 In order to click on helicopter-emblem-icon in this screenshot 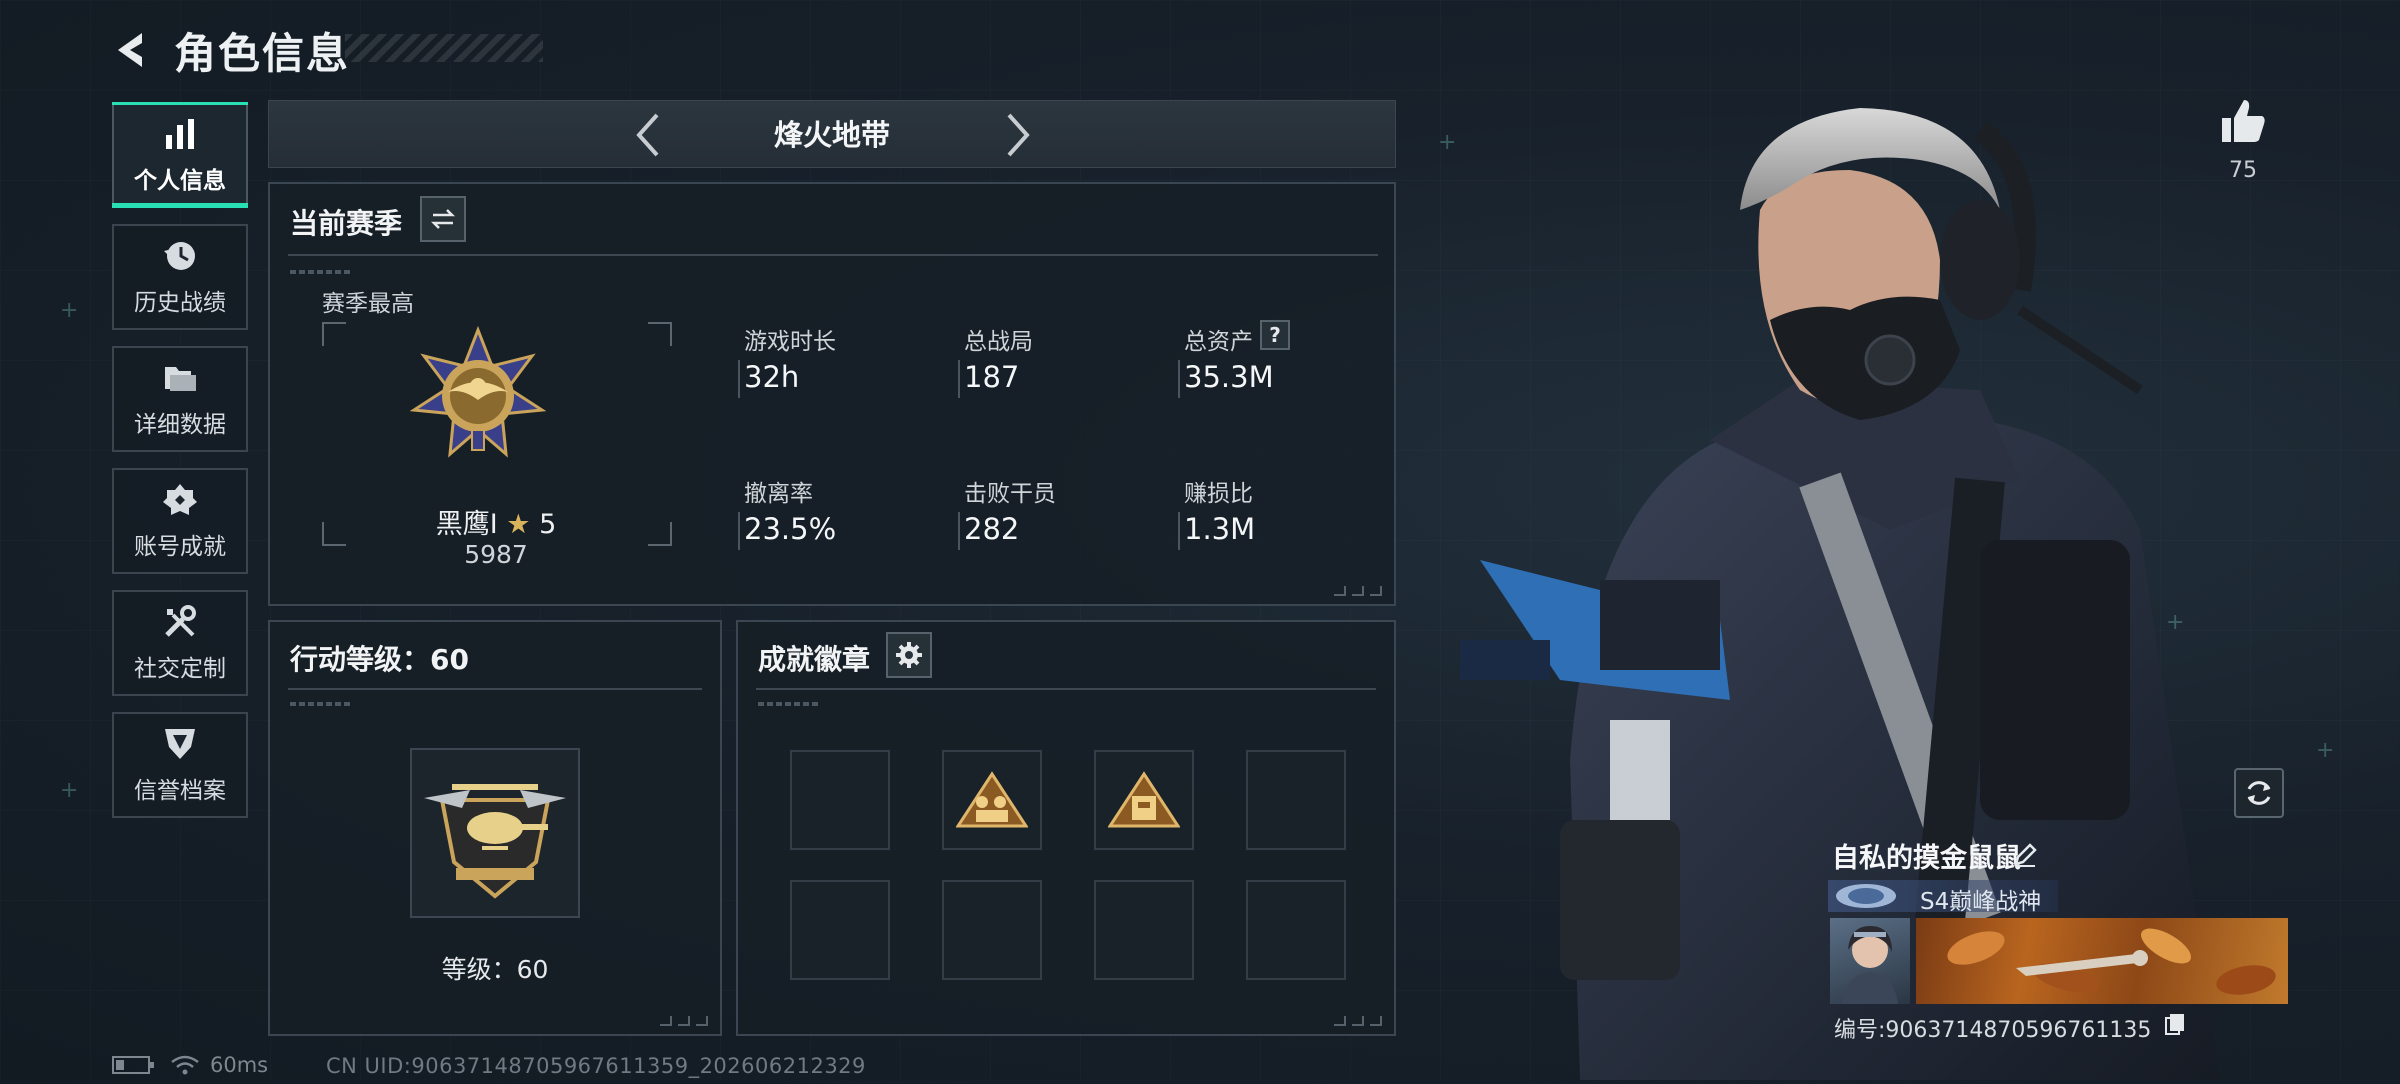, I will do `click(495, 841)`.